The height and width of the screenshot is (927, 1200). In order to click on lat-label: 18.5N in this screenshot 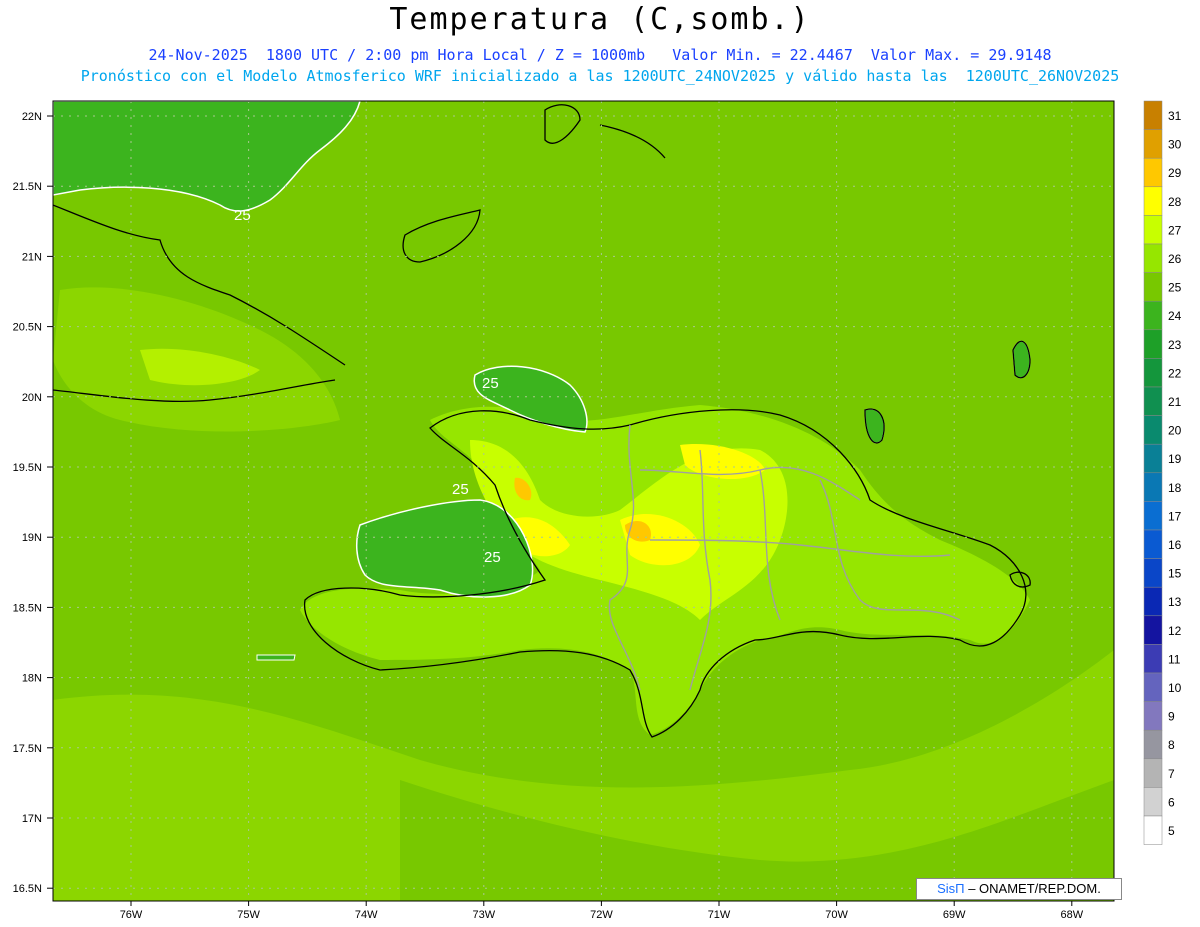, I will do `click(27, 608)`.